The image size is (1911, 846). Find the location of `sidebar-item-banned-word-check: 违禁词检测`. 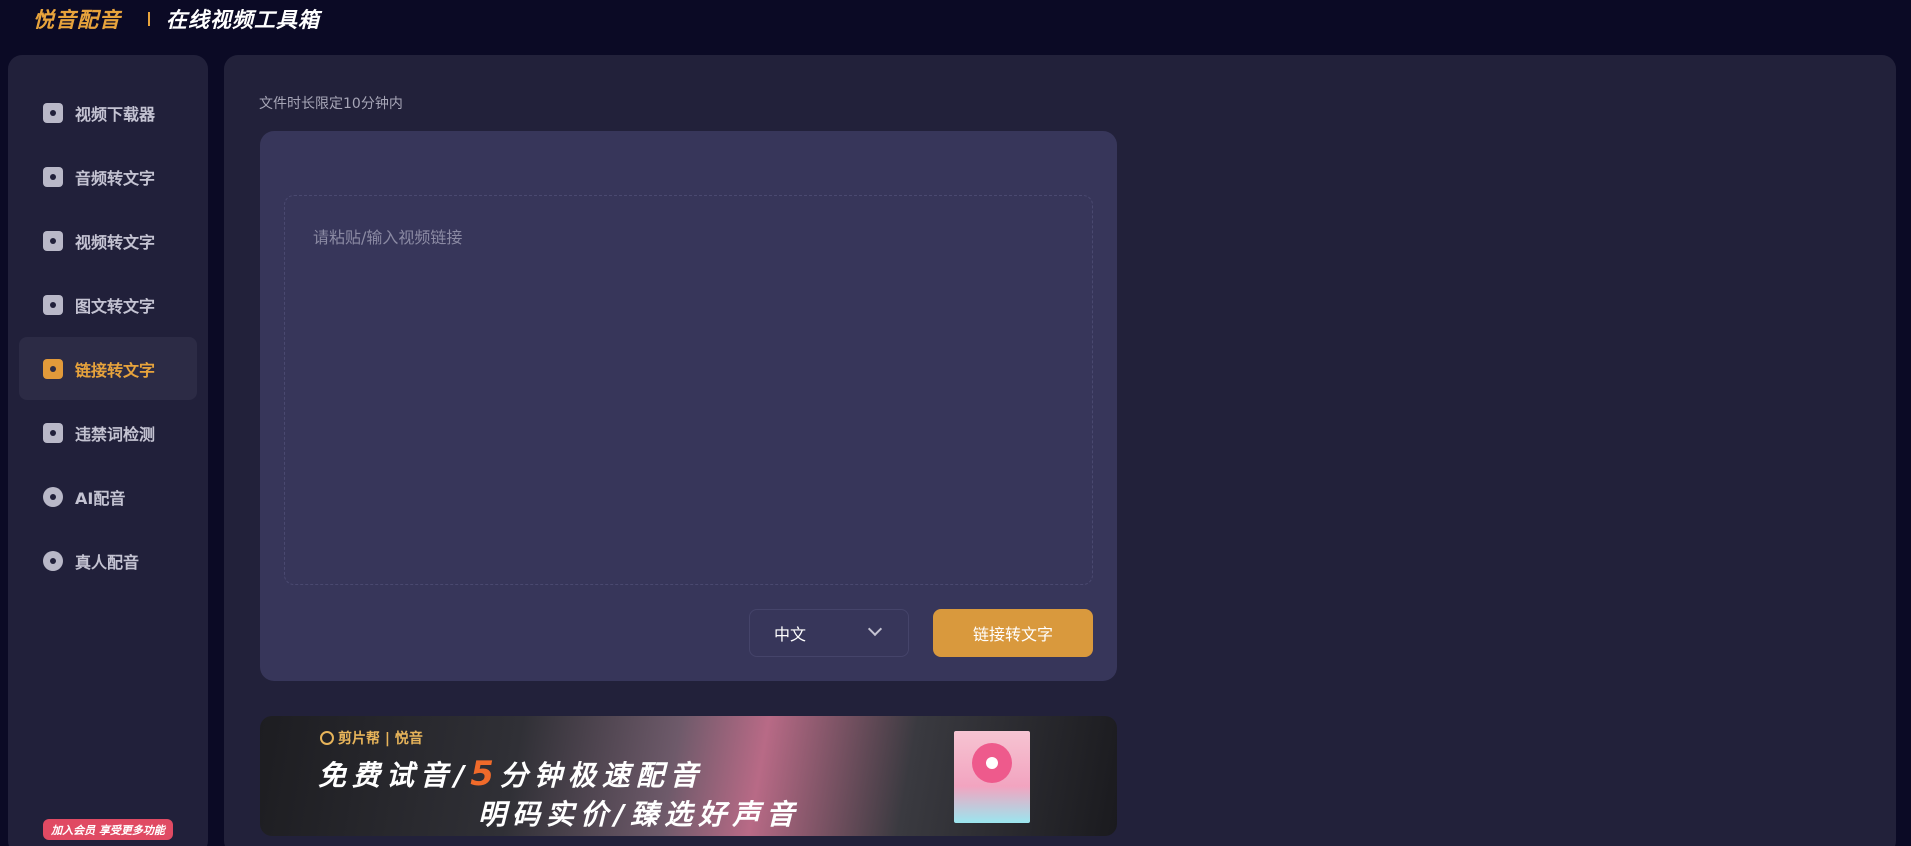

sidebar-item-banned-word-check: 违禁词检测 is located at coordinates (108, 432).